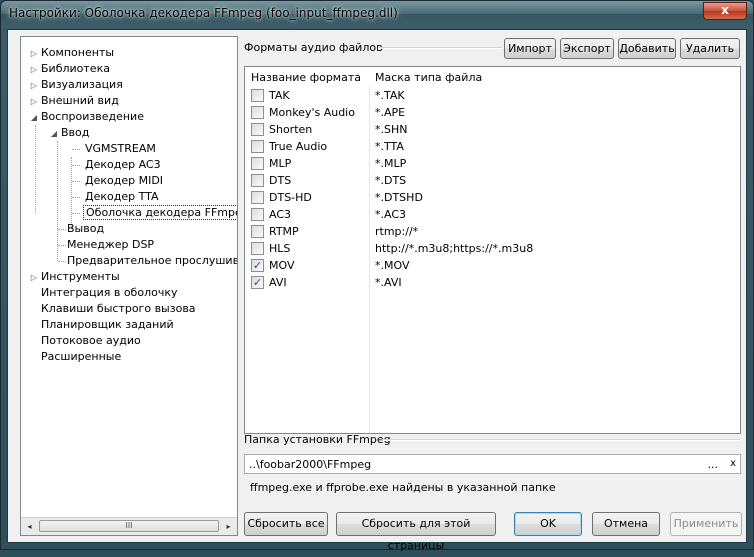  What do you see at coordinates (282, 265) in the screenshot?
I see `format-name: MOV` at bounding box center [282, 265].